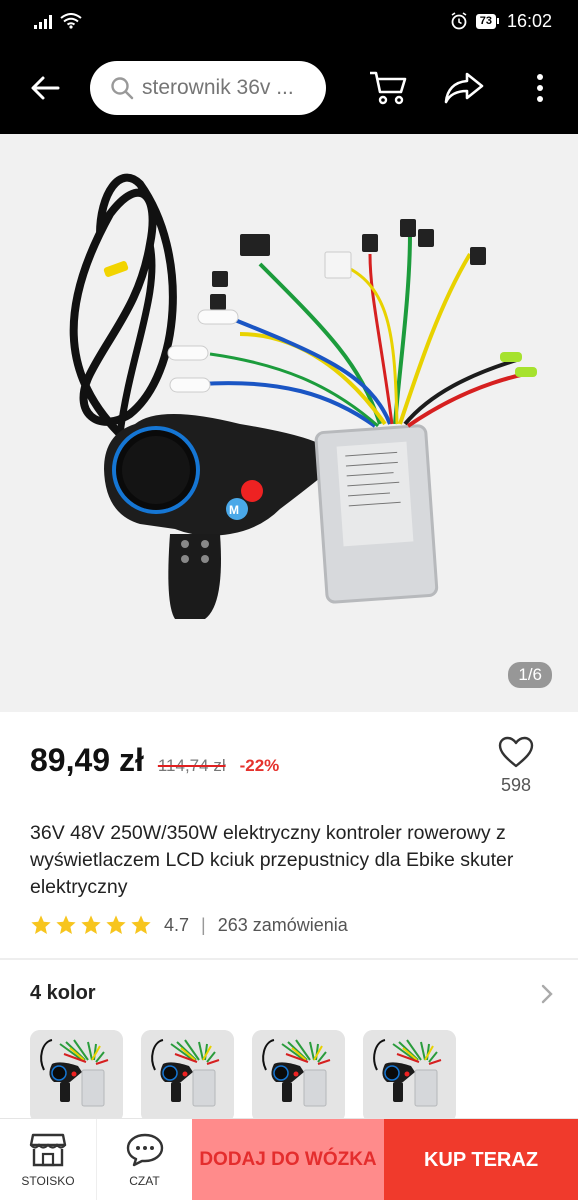  Describe the element at coordinates (243, 1076) in the screenshot. I see `variant-thumbnails` at that location.